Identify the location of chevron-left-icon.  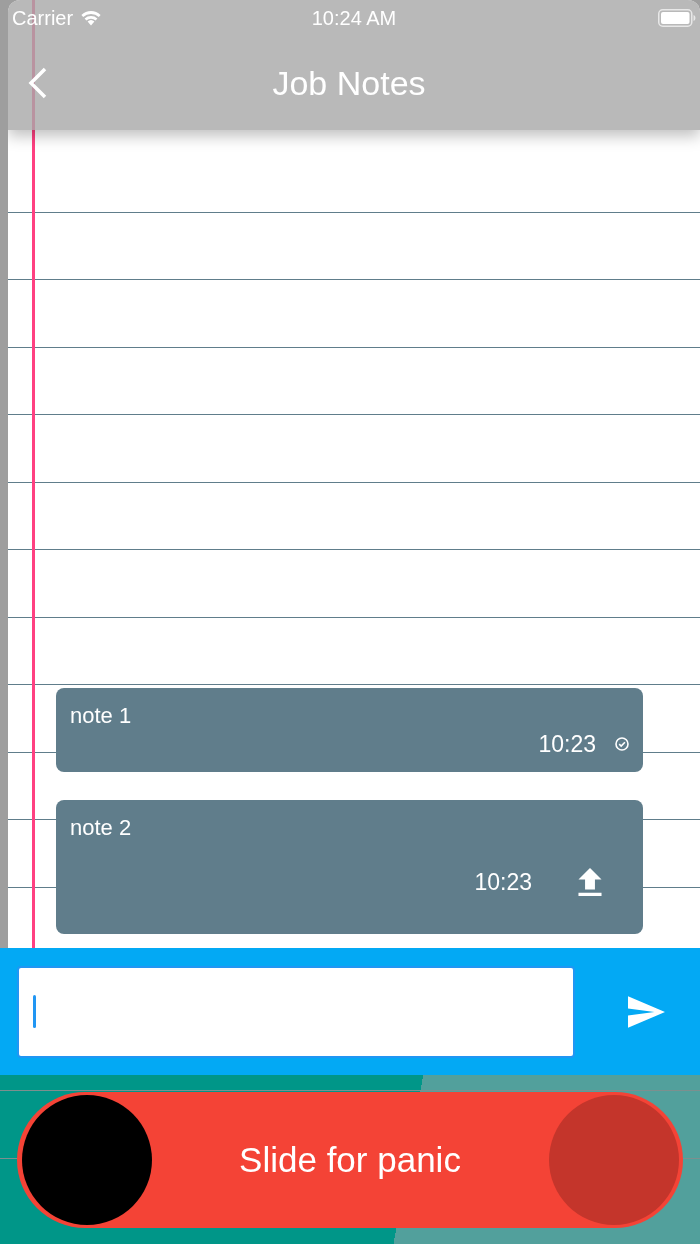
(38, 83).